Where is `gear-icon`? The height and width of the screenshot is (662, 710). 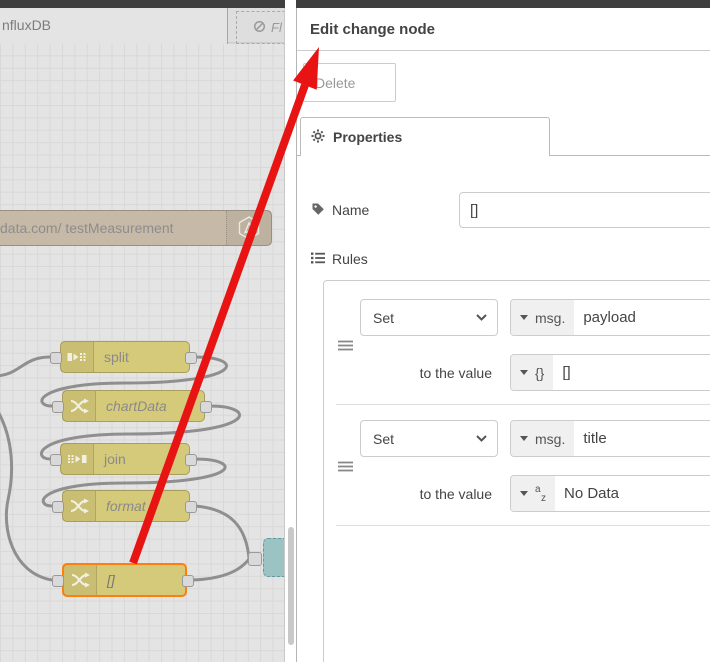 gear-icon is located at coordinates (318, 137).